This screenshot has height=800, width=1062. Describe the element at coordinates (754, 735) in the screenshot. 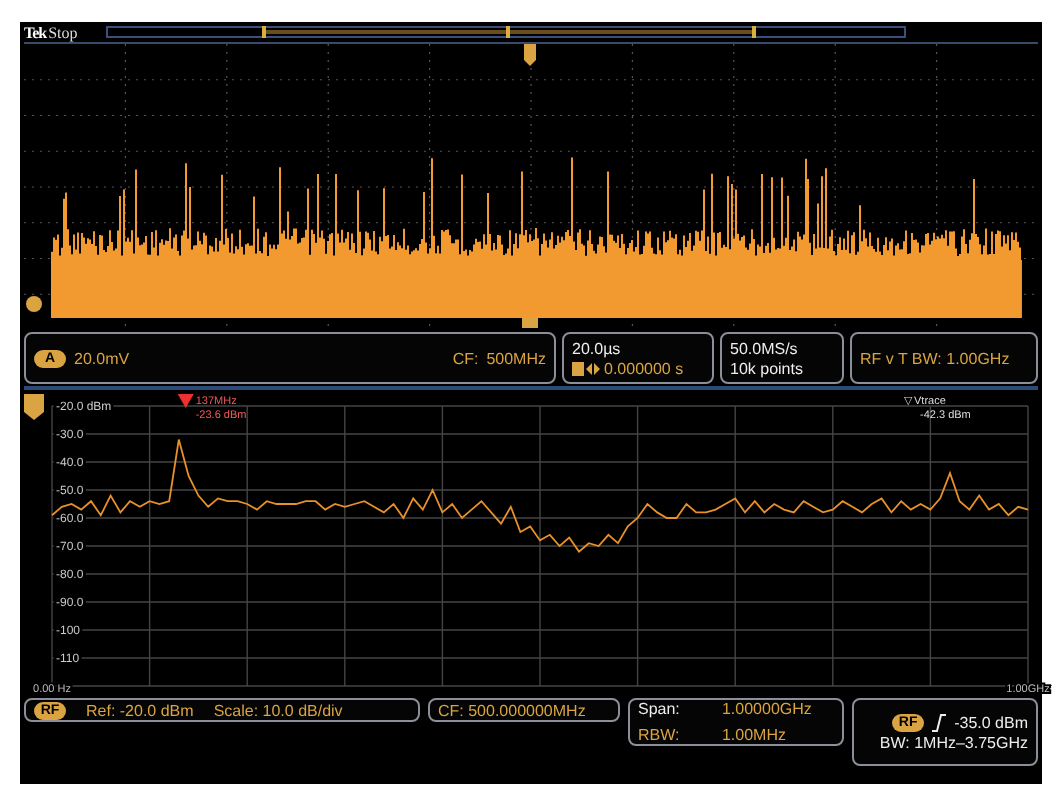

I see `rbw-value: 1.00MHz` at that location.